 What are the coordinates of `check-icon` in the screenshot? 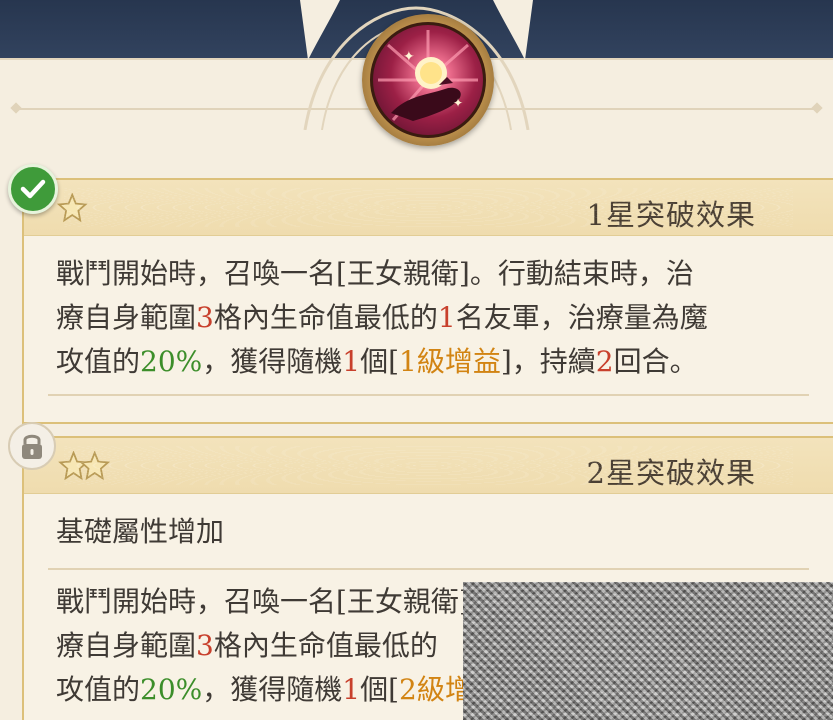 It's located at (33, 189).